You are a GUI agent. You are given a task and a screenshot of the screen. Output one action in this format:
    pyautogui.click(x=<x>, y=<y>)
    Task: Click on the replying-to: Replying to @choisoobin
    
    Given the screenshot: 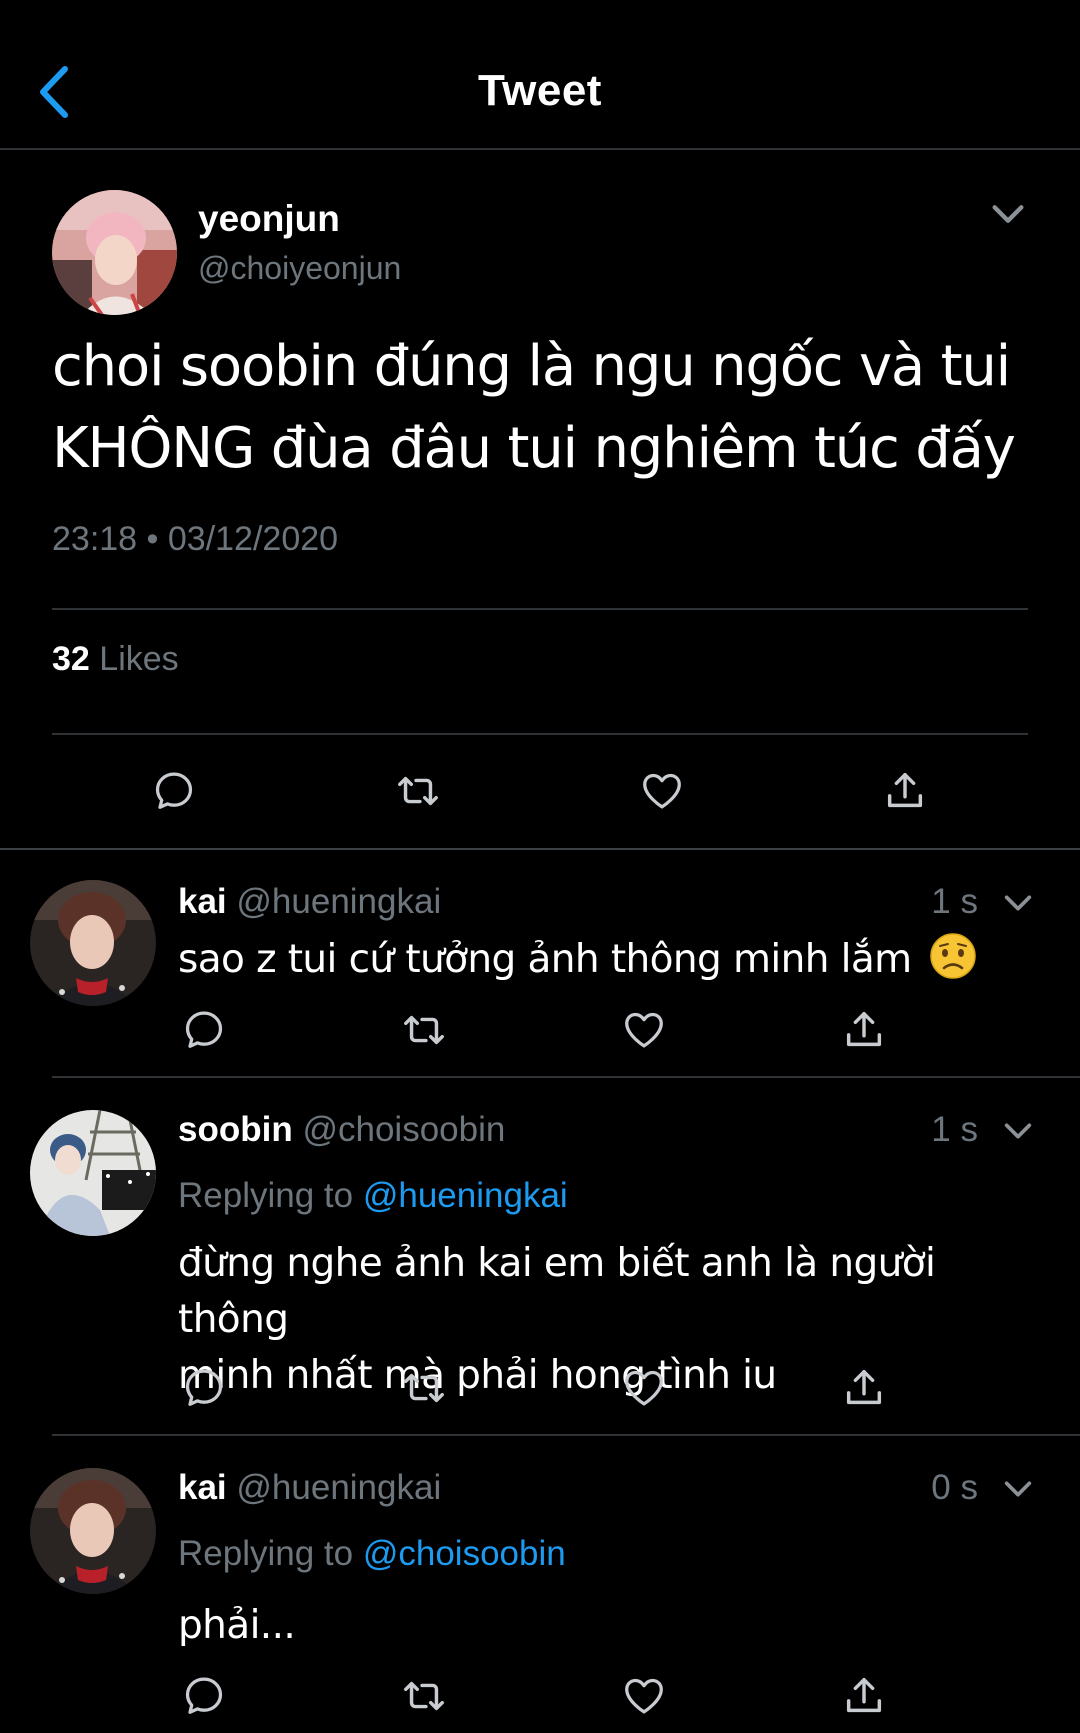 What is the action you would take?
    pyautogui.click(x=372, y=1554)
    